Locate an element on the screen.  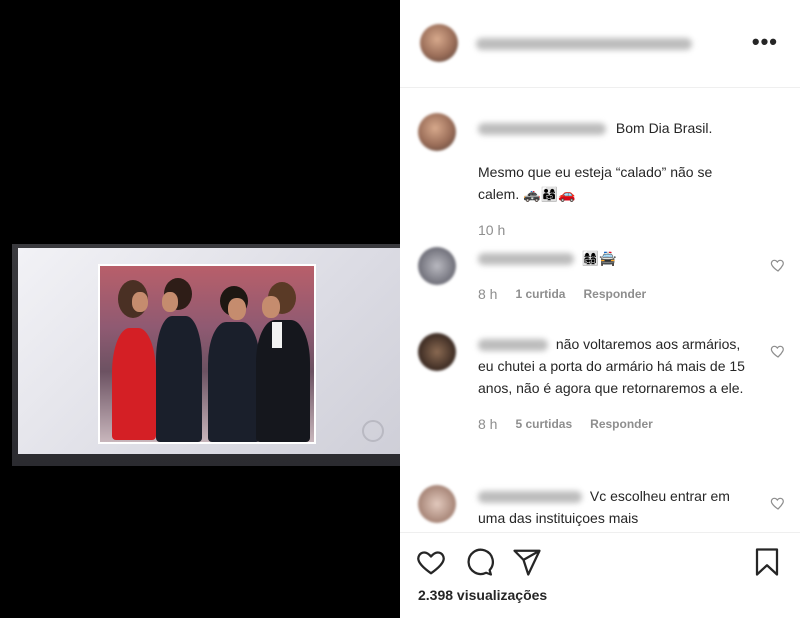
bookmark-icon is located at coordinates (767, 562).